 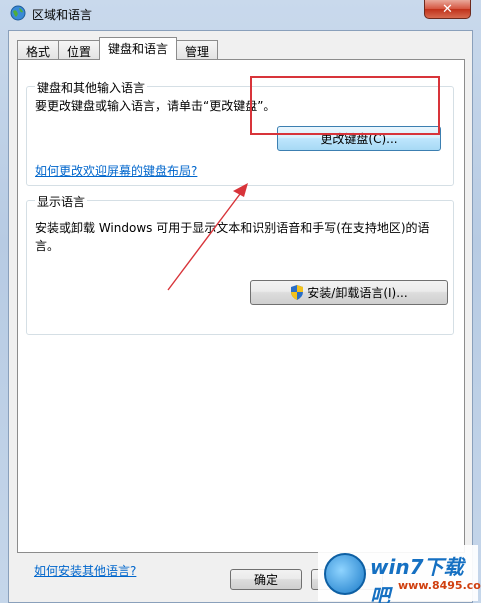 What do you see at coordinates (197, 50) in the screenshot?
I see `tab-administrative: 管理` at bounding box center [197, 50].